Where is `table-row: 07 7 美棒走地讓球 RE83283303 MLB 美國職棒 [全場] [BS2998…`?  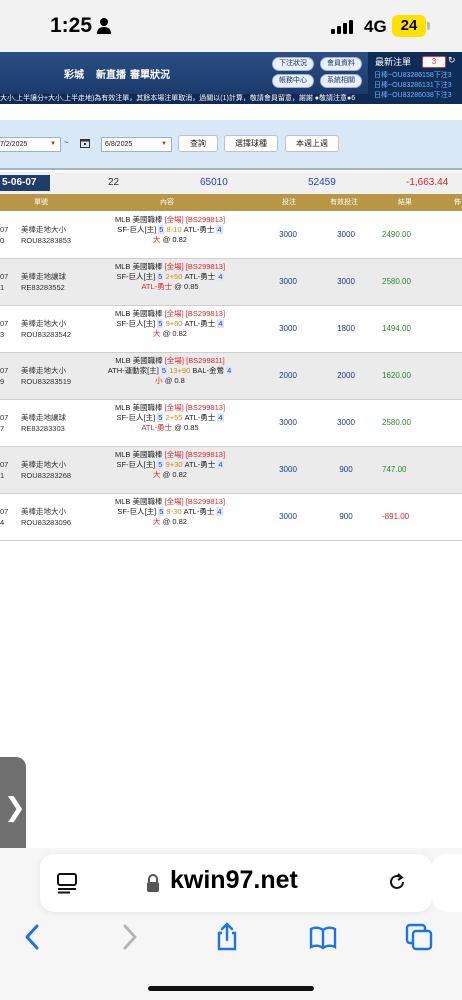
table-row: 07 7 美棒走地讓球 RE83283303 MLB 美國職棒 [全場] [BS2998… is located at coordinates (231, 423).